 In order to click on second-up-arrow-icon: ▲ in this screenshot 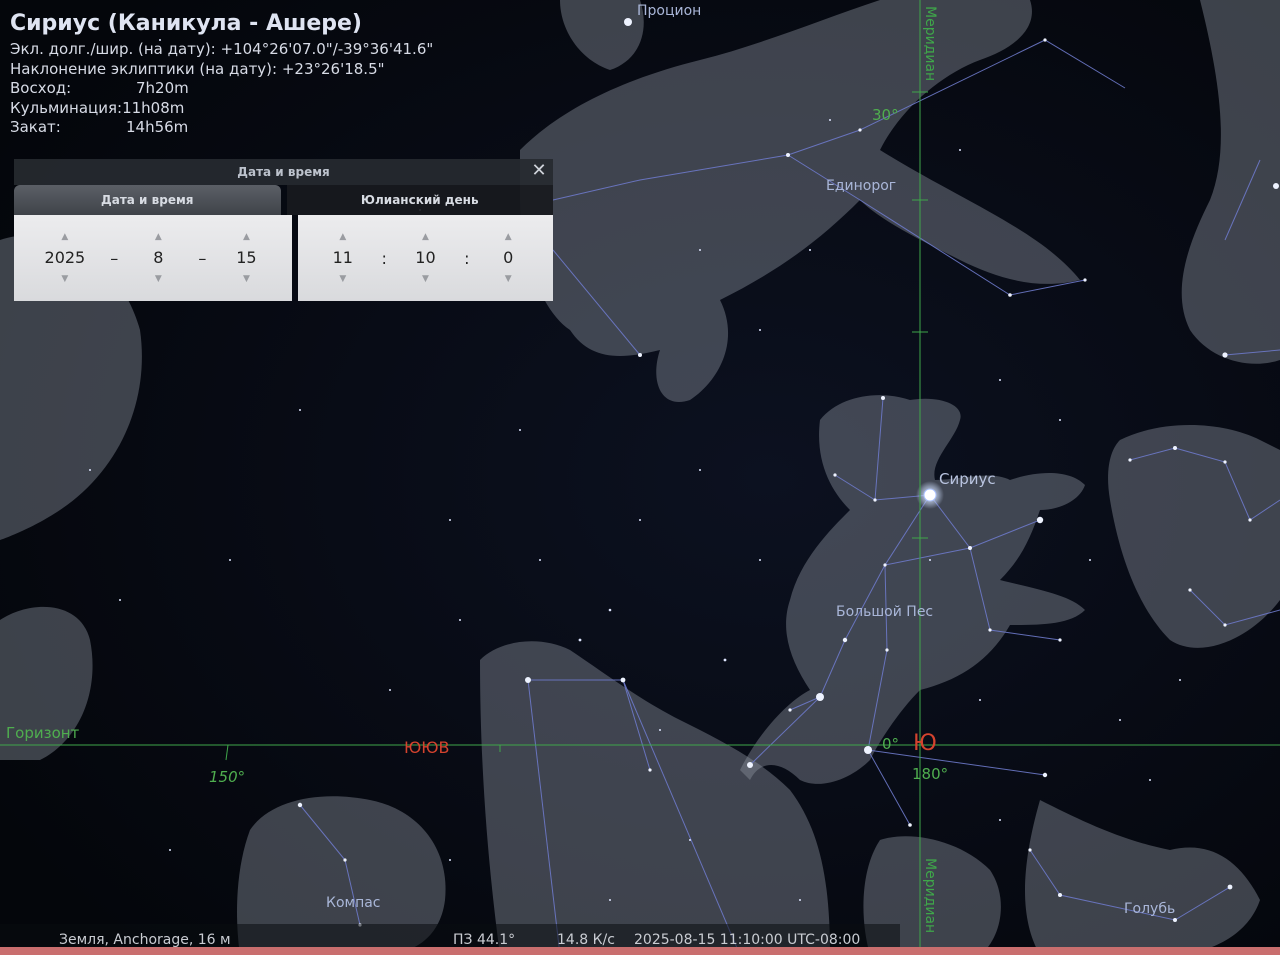, I will do `click(508, 237)`.